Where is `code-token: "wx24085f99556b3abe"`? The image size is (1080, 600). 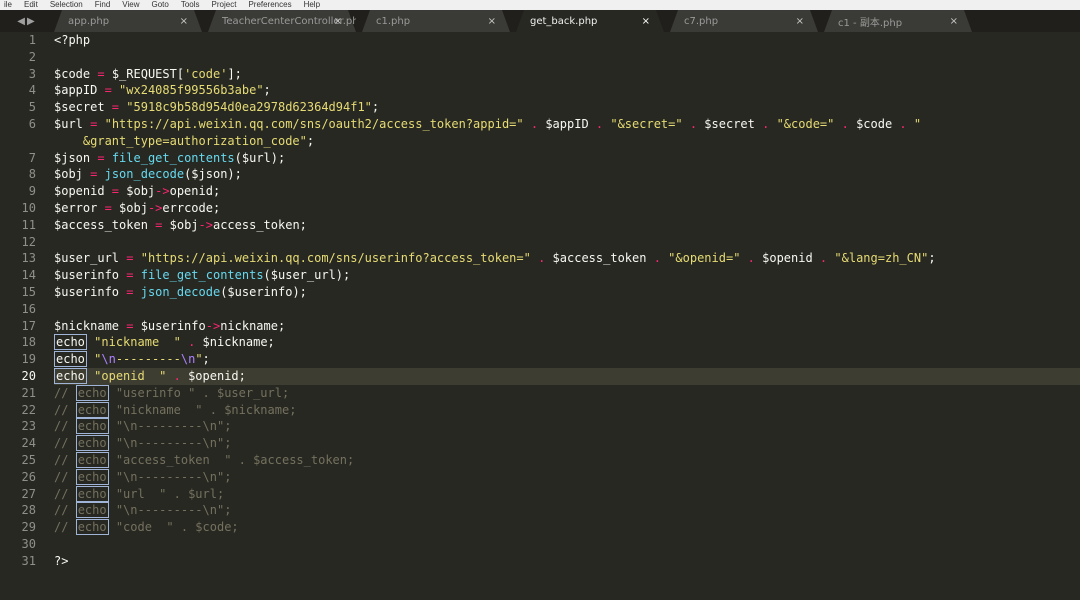
code-token: "wx24085f99556b3abe" is located at coordinates (191, 90).